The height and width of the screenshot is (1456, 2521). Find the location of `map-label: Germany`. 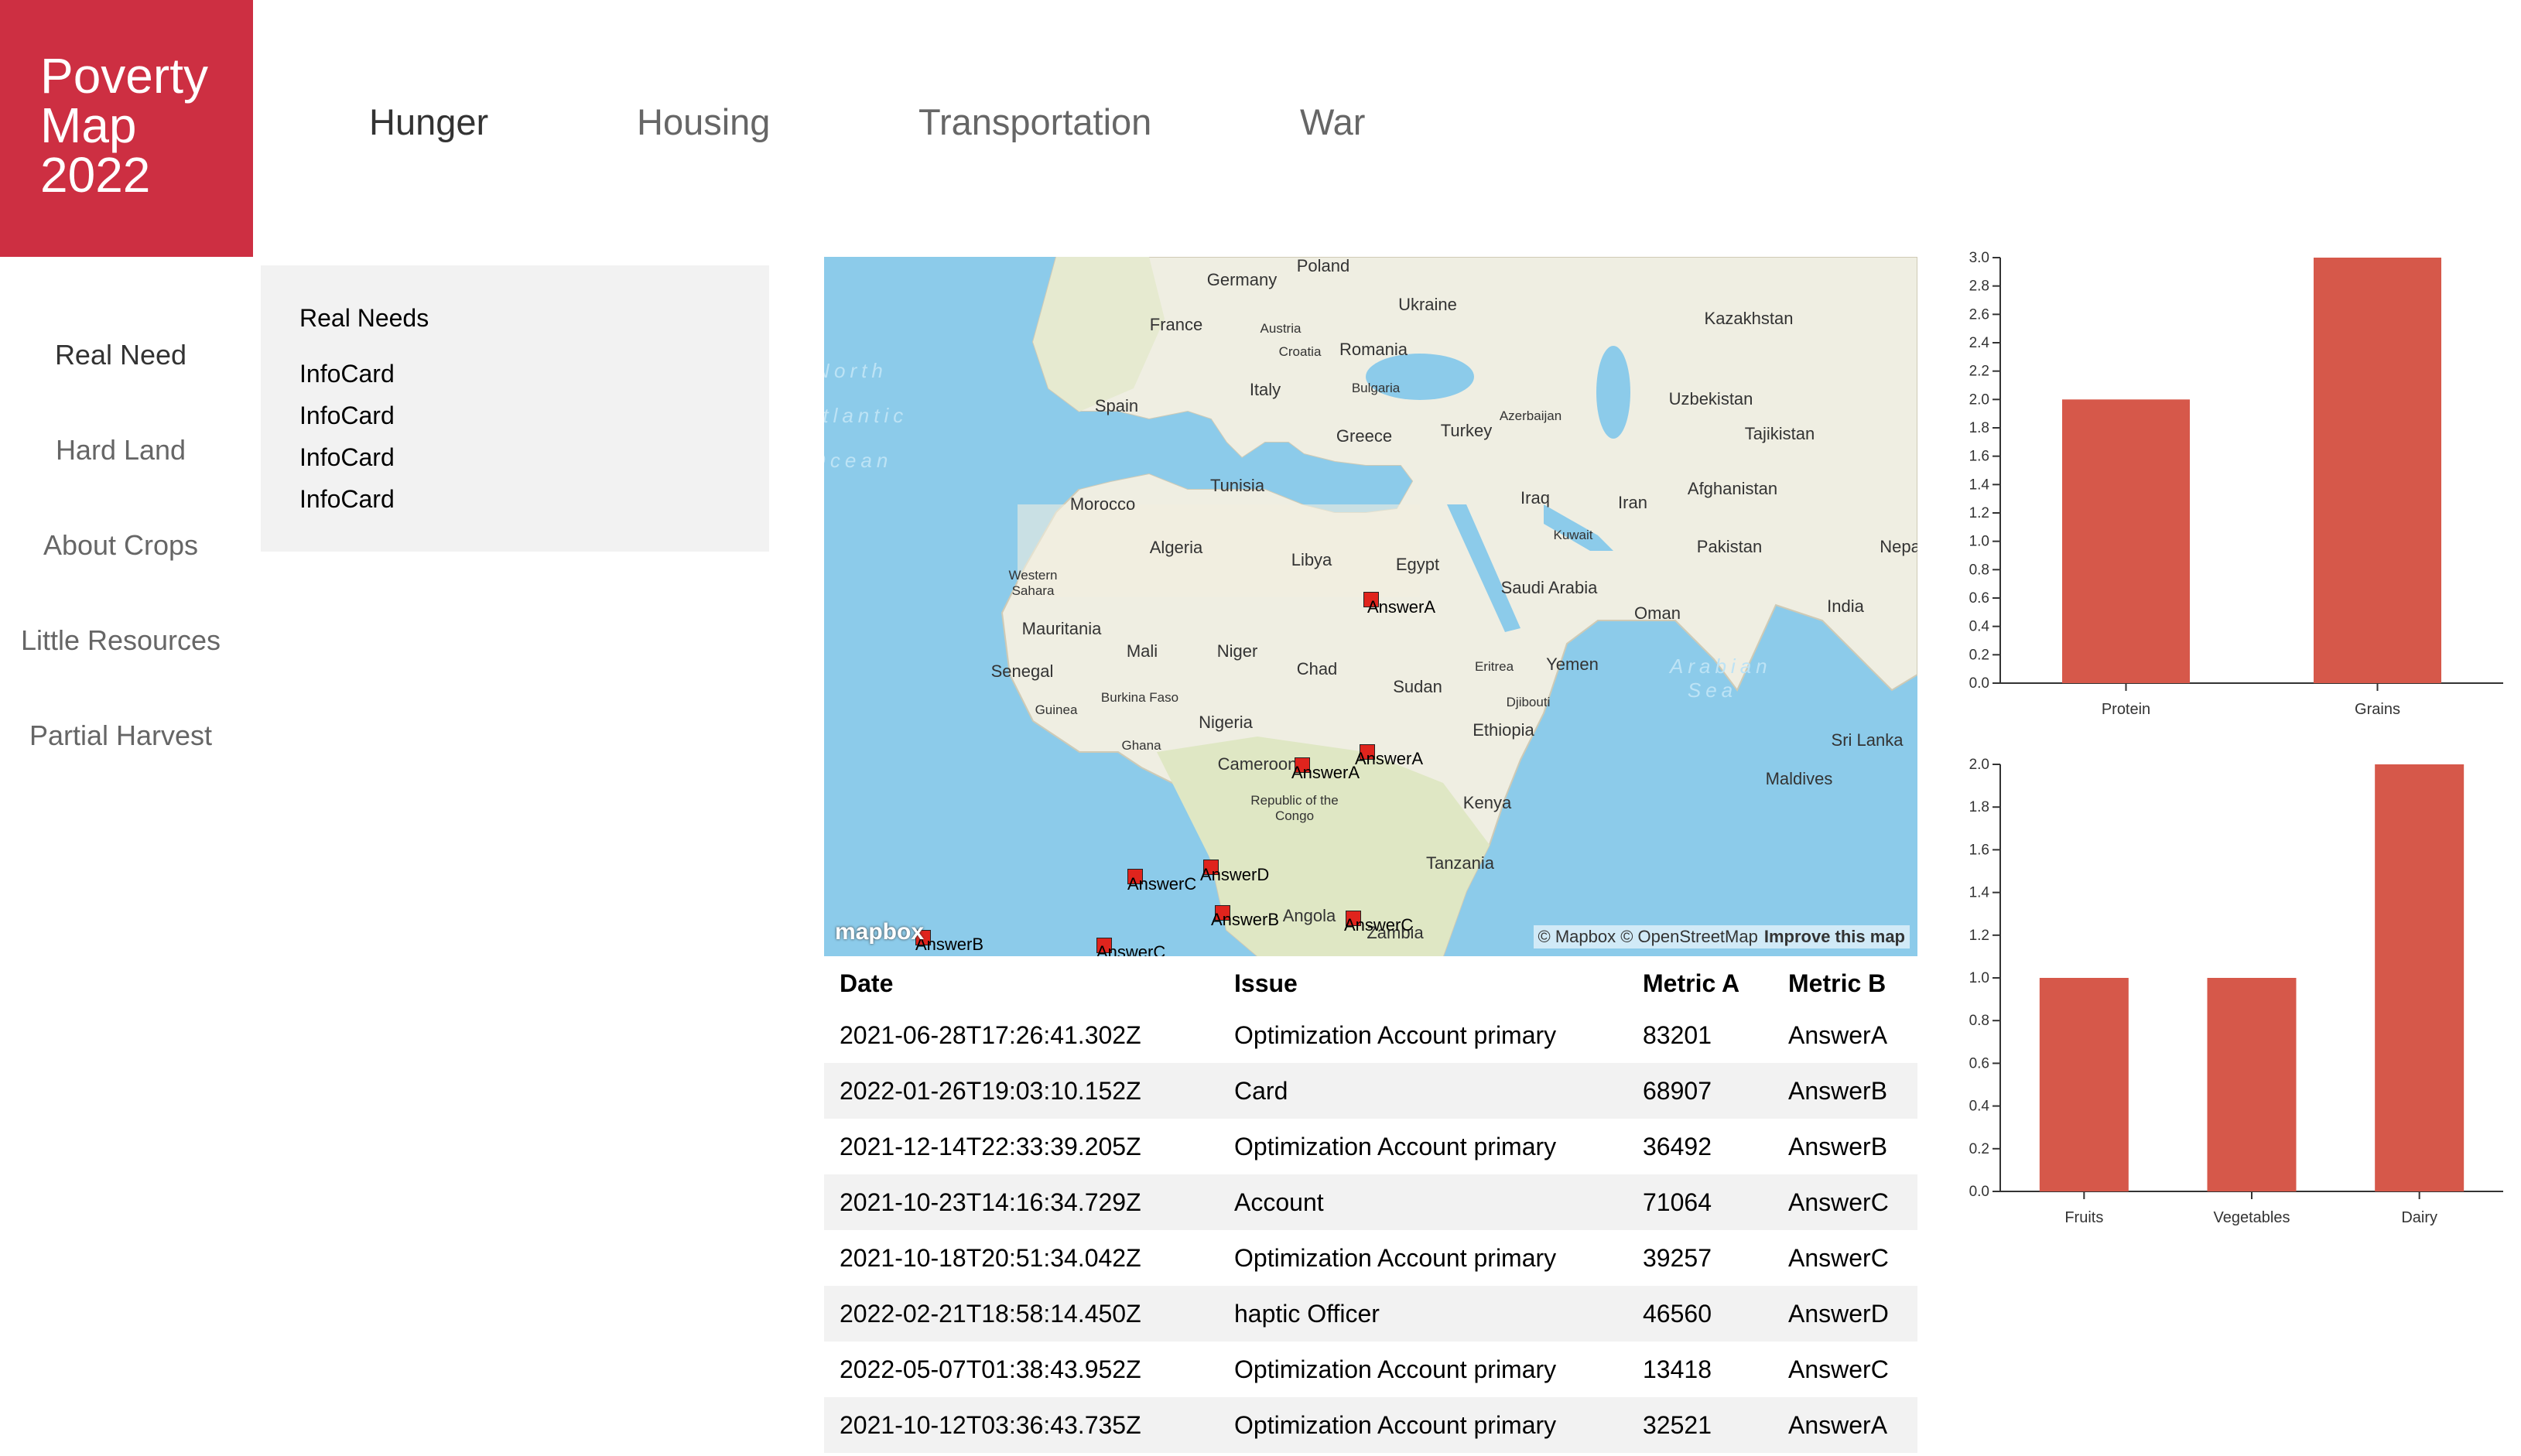

map-label: Germany is located at coordinates (1242, 279).